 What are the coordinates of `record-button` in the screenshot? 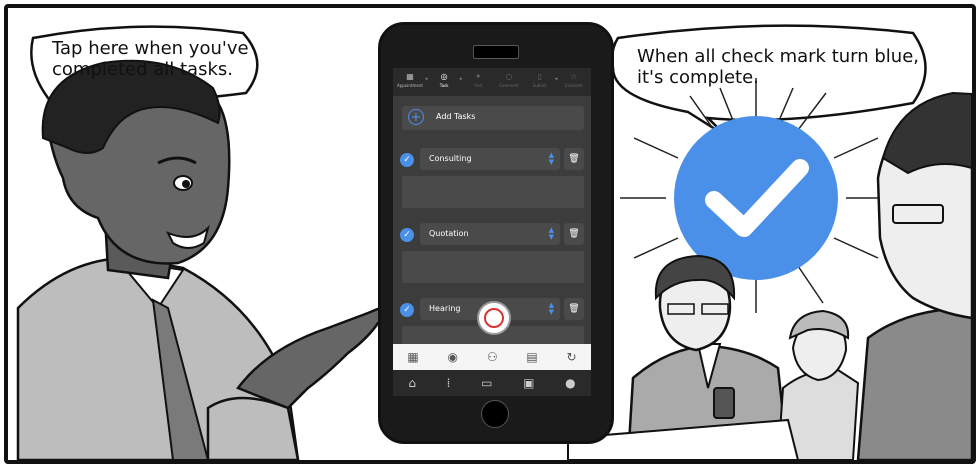 It's located at (494, 318).